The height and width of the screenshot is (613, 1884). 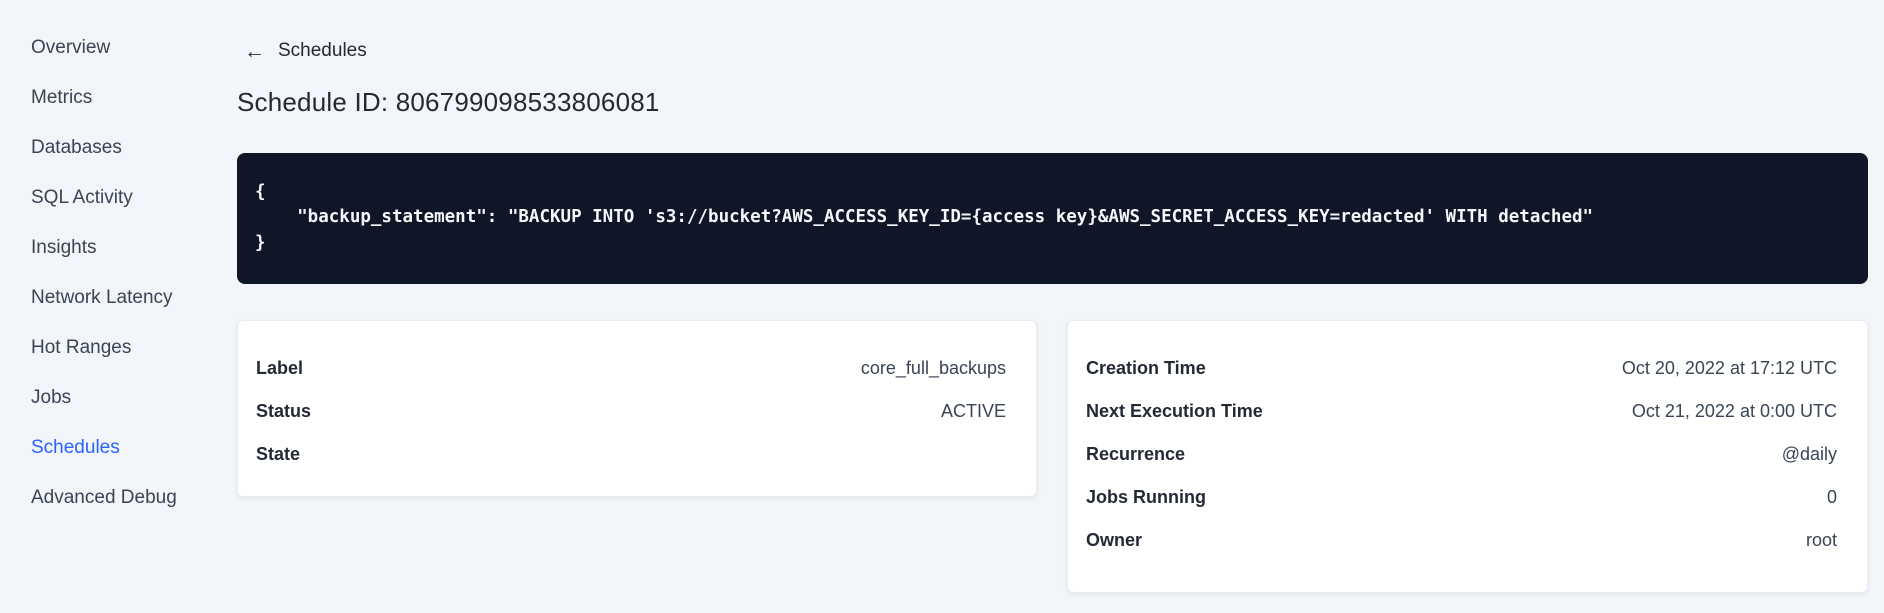 I want to click on info-row-label: Owner, so click(x=1114, y=539).